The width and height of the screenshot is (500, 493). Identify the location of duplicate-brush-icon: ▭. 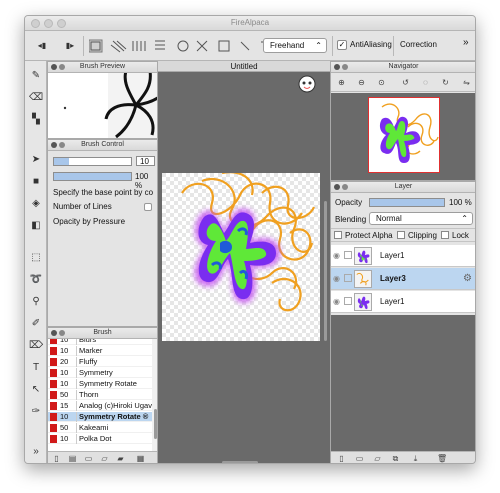
(88, 458).